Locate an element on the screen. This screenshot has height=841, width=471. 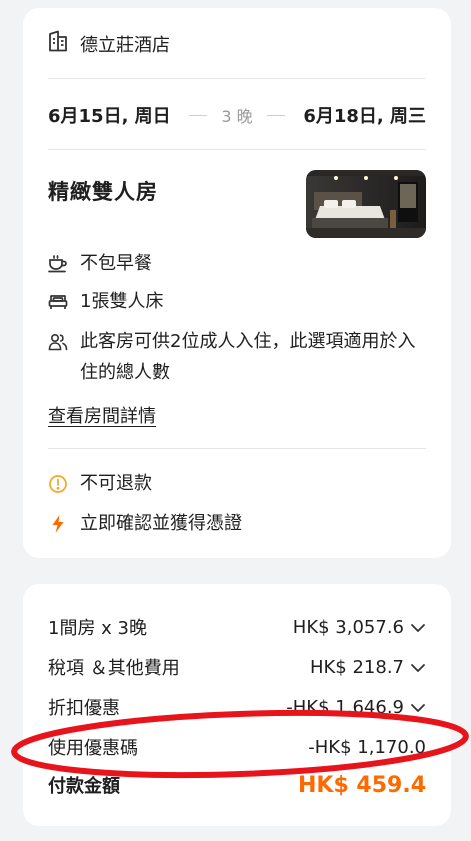
feature-text: 1張雙人床 is located at coordinates (122, 301).